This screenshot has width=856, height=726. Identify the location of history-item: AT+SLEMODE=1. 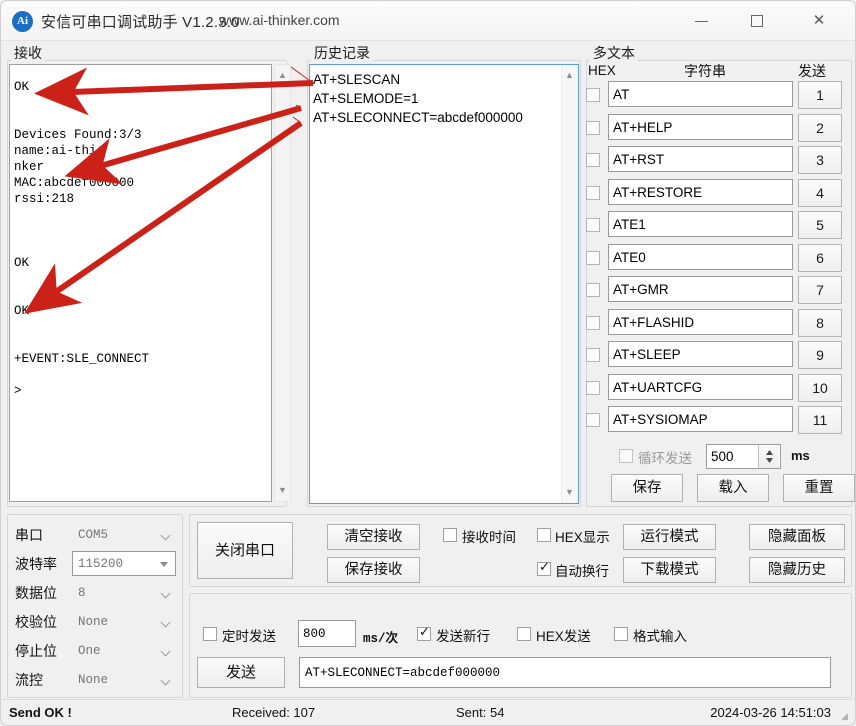
(435, 98).